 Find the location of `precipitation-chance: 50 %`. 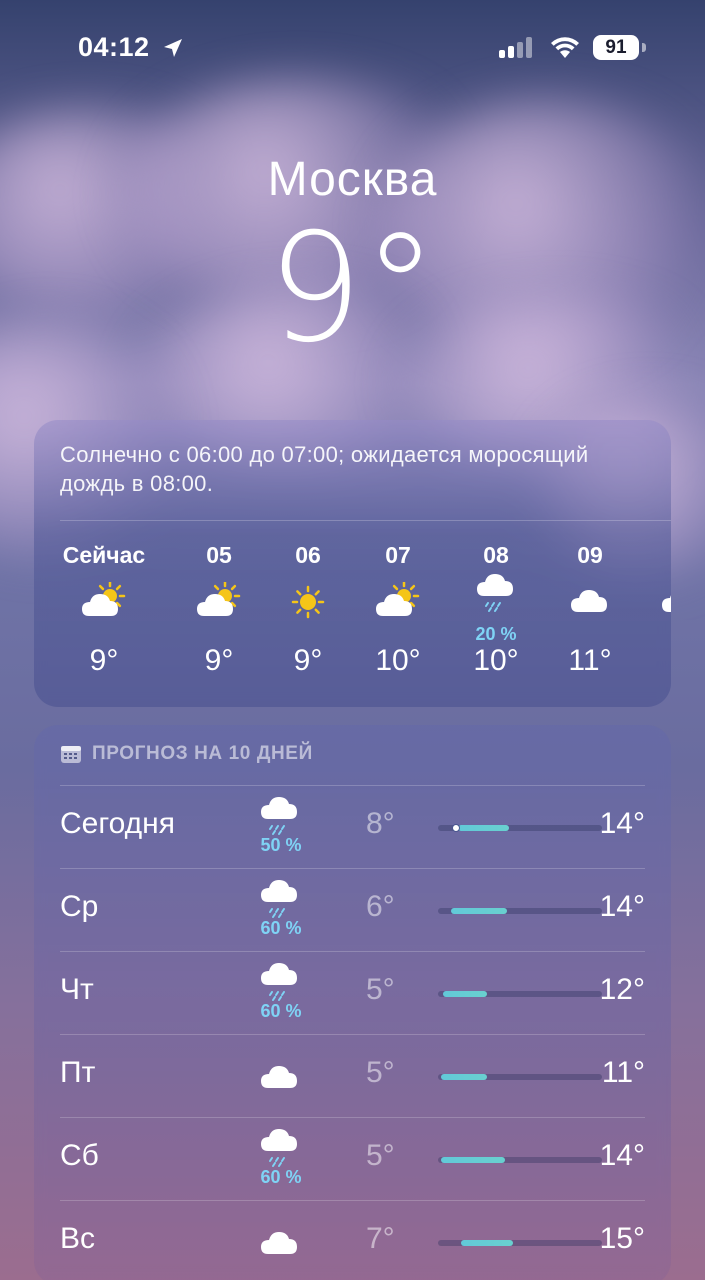

precipitation-chance: 50 % is located at coordinates (281, 845).